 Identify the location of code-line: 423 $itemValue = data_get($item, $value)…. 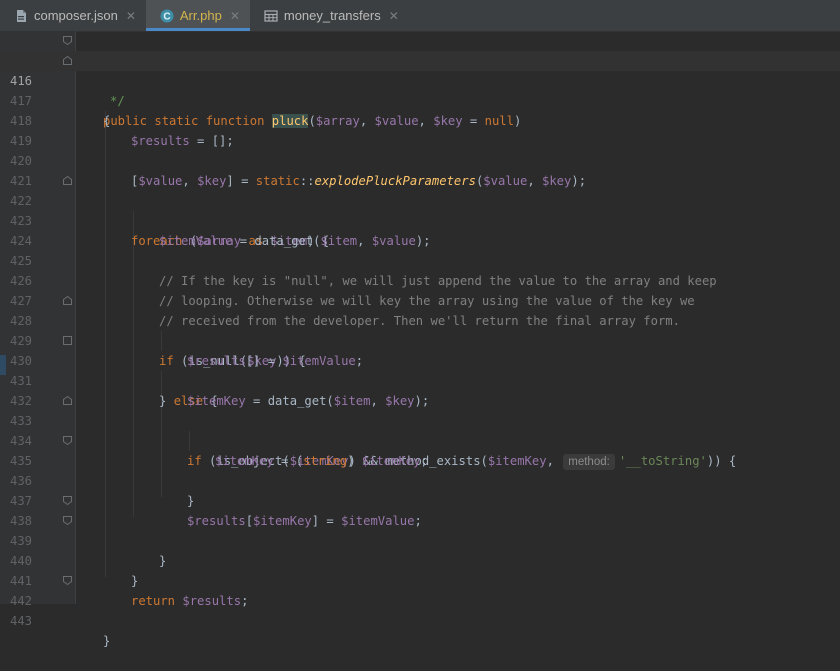
(420, 219).